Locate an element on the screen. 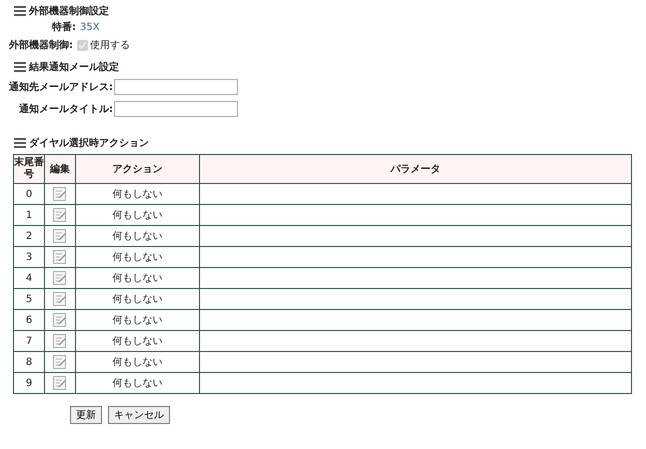  table-cell: 3 is located at coordinates (29, 257).